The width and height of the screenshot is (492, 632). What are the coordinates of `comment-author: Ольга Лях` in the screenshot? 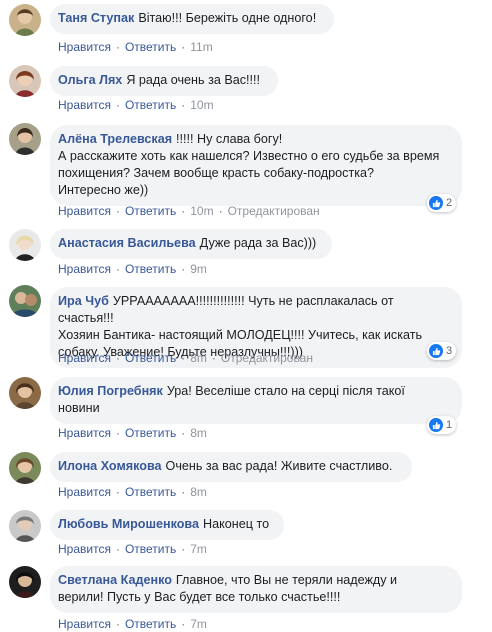 It's located at (90, 80).